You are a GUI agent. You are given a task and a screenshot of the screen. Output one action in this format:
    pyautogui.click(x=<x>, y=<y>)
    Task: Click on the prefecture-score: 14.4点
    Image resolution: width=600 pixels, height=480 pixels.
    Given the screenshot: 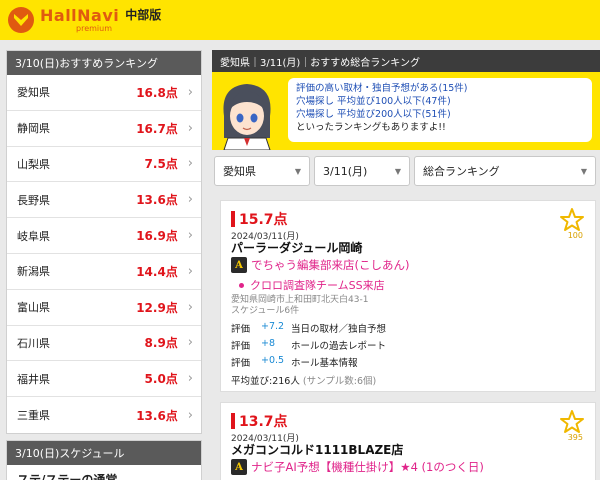 What is the action you would take?
    pyautogui.click(x=157, y=271)
    